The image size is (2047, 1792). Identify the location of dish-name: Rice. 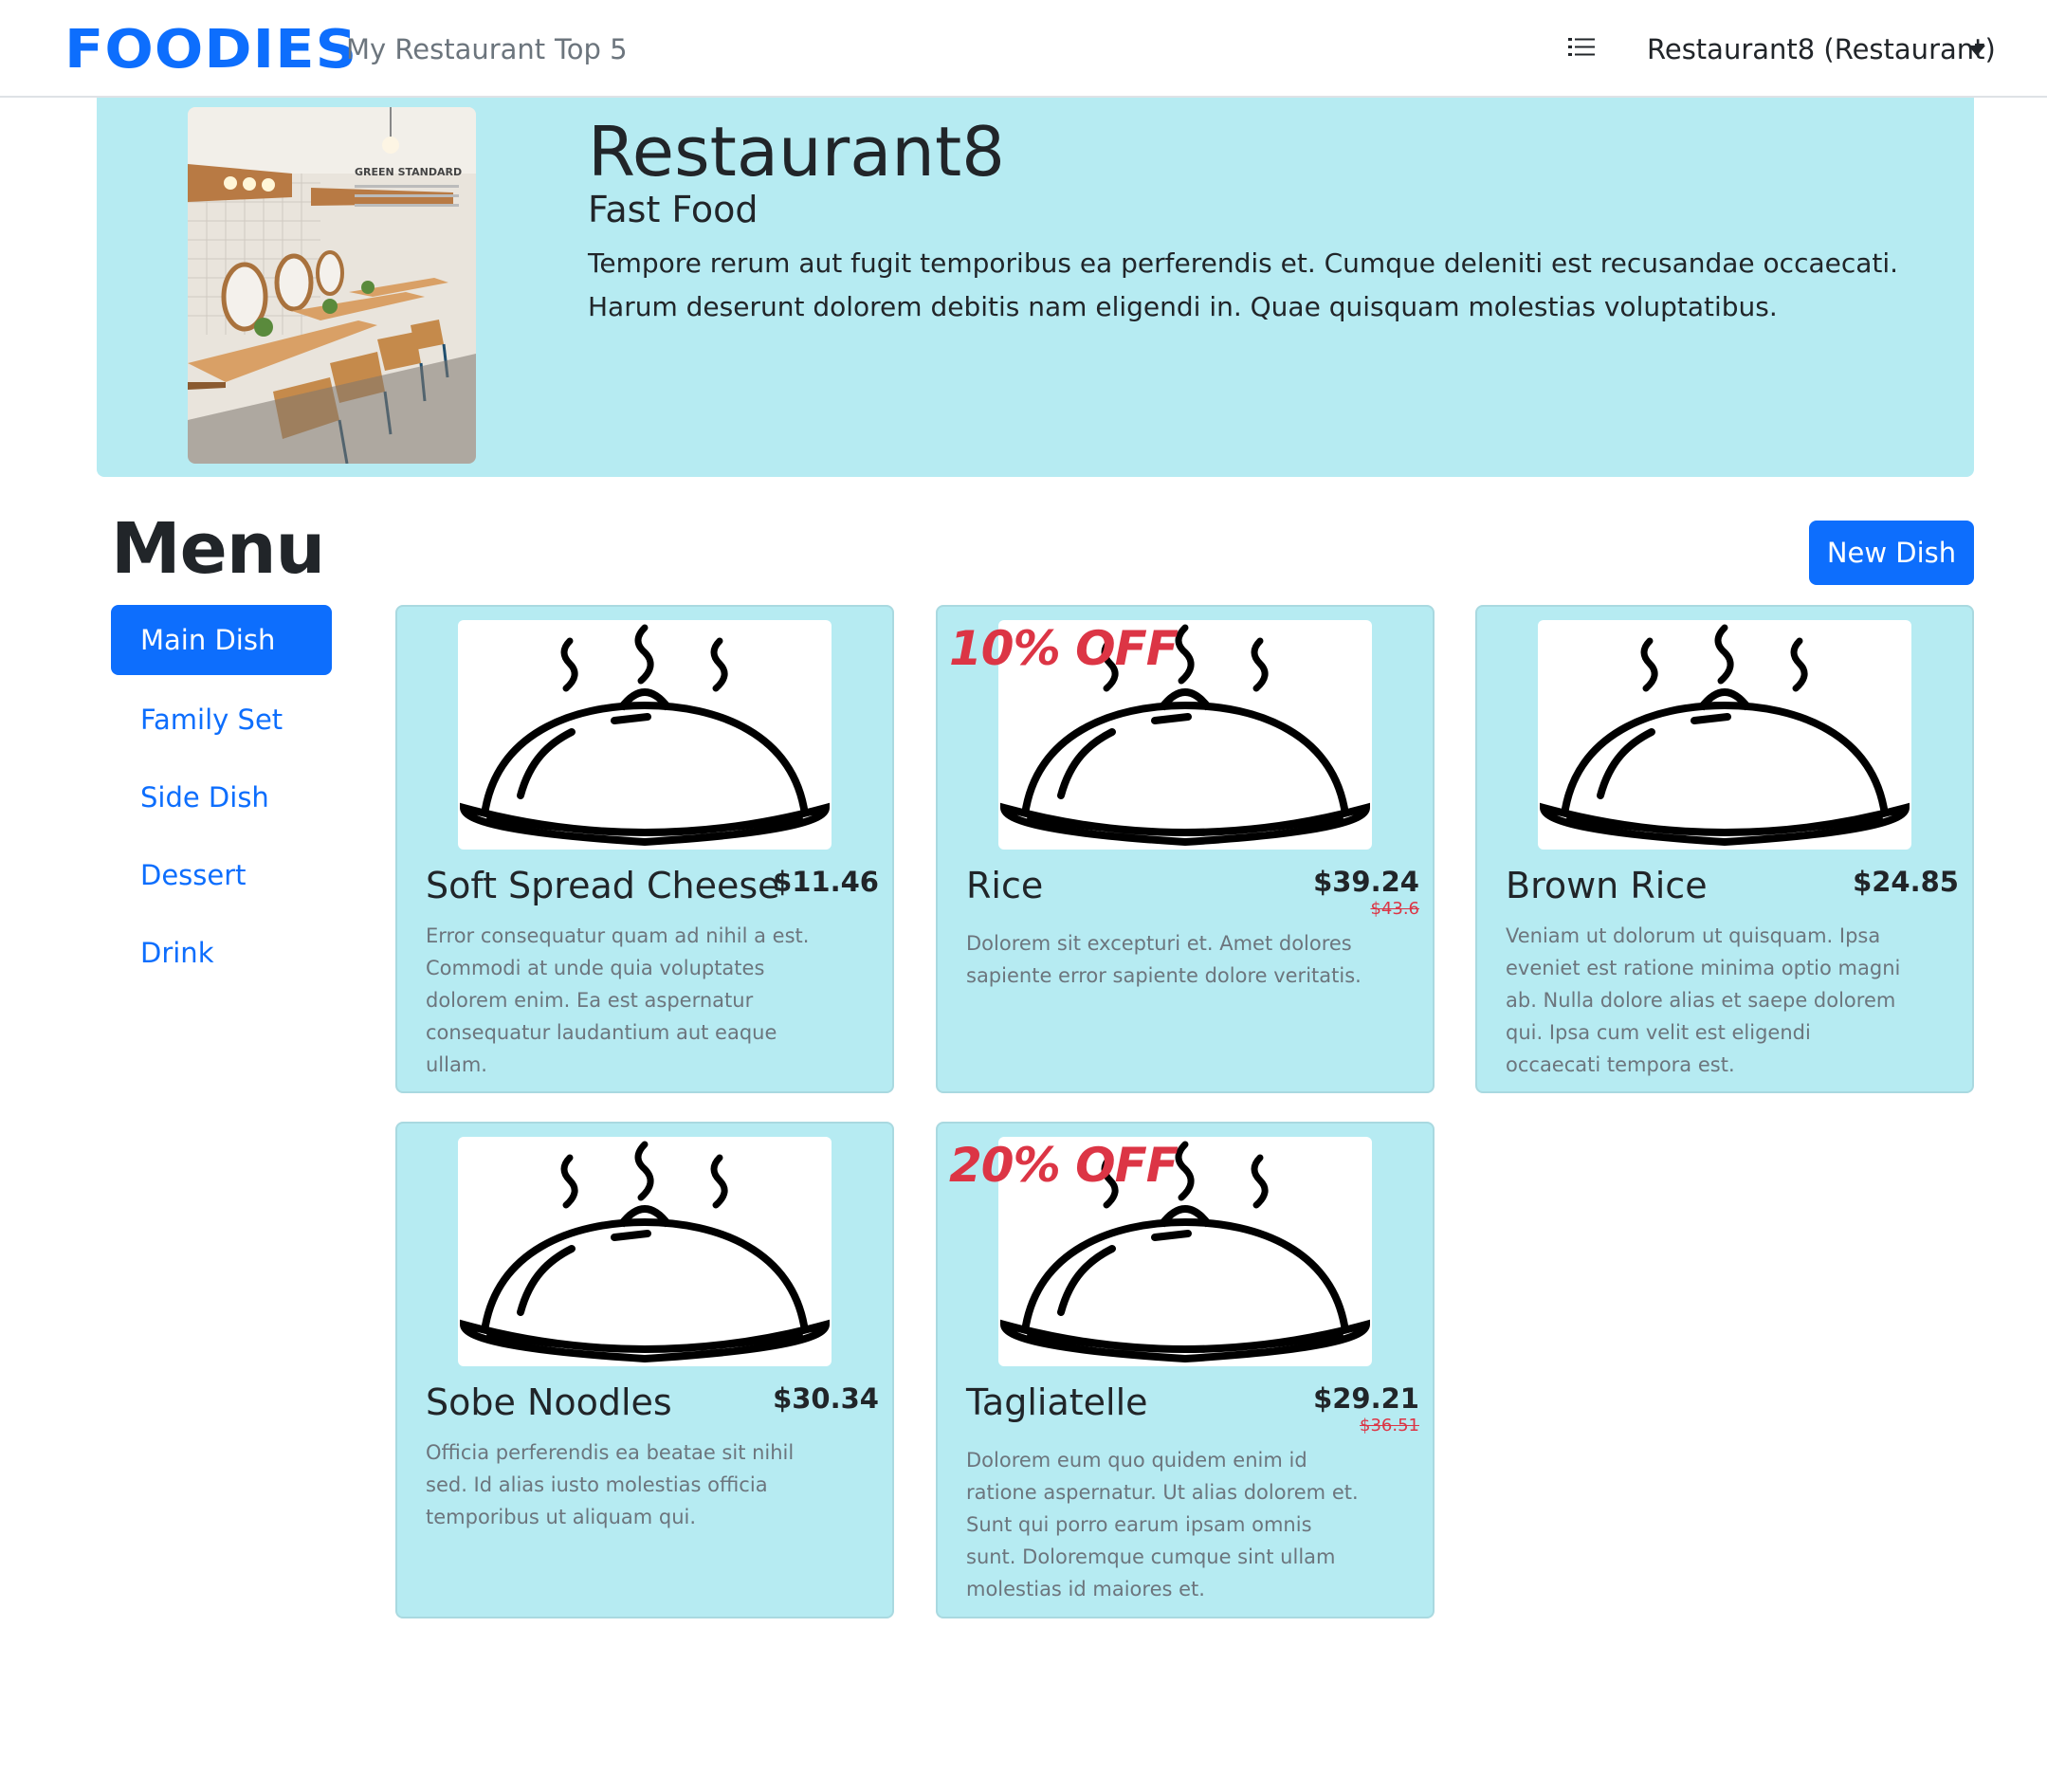
(1005, 885).